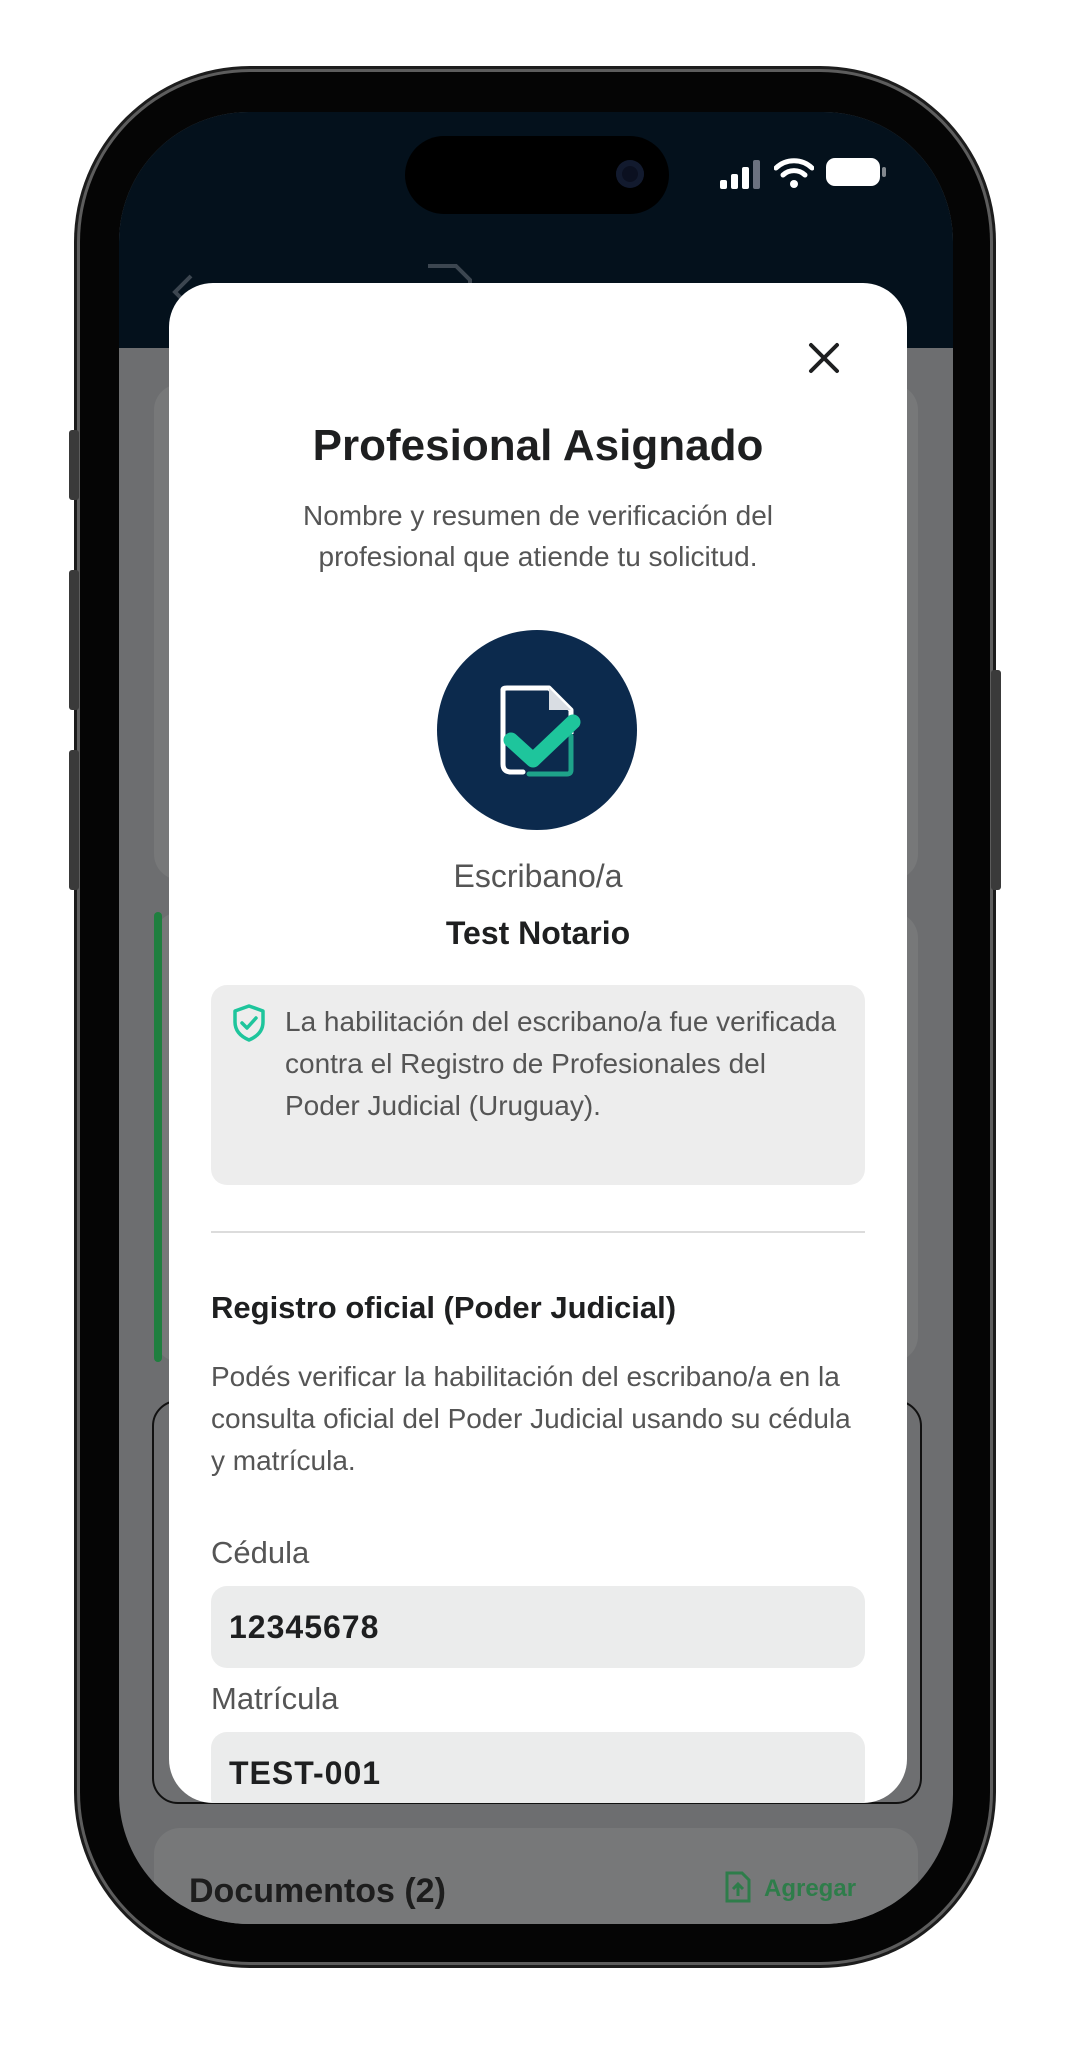 Image resolution: width=1071 pixels, height=2048 pixels. I want to click on add-document-button: Agregar, so click(810, 1889).